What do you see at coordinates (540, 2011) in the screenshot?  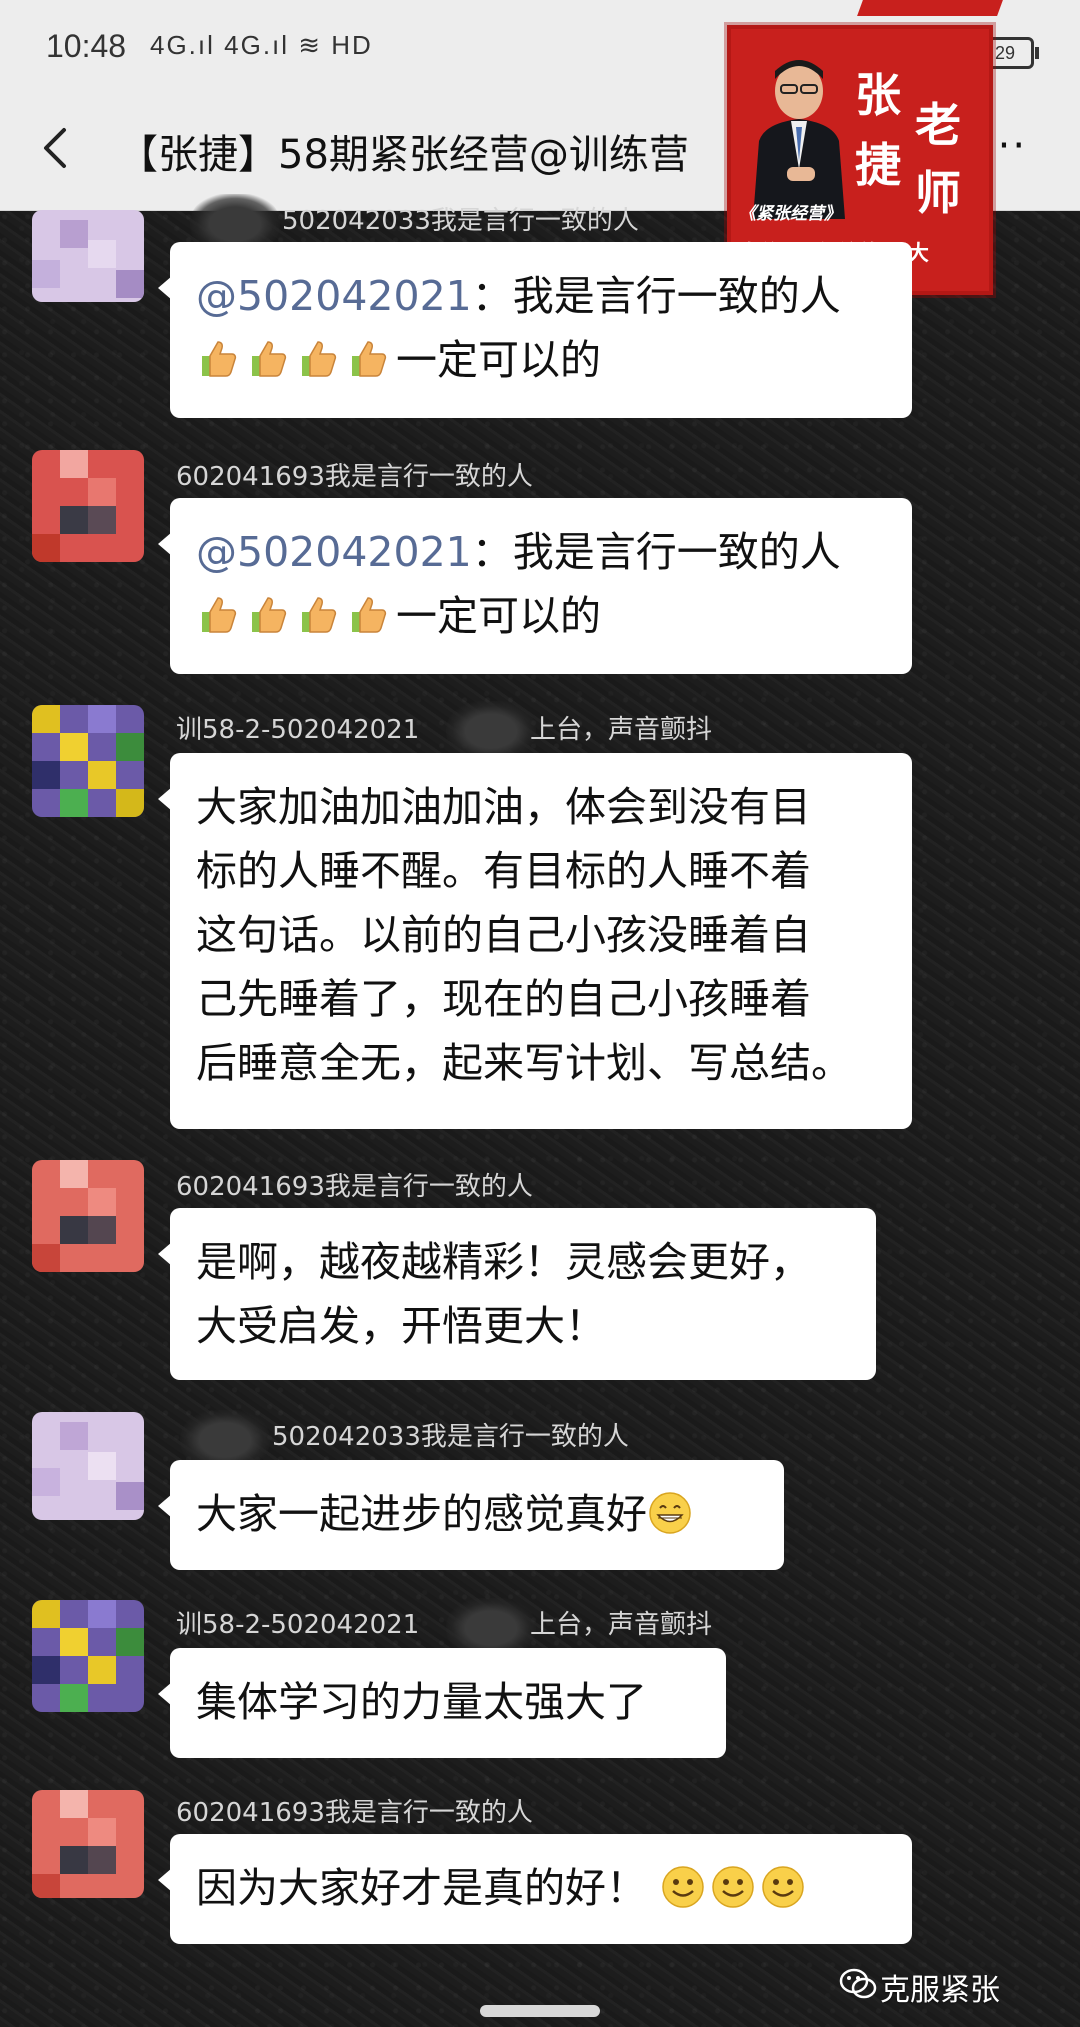 I see `home-indicator` at bounding box center [540, 2011].